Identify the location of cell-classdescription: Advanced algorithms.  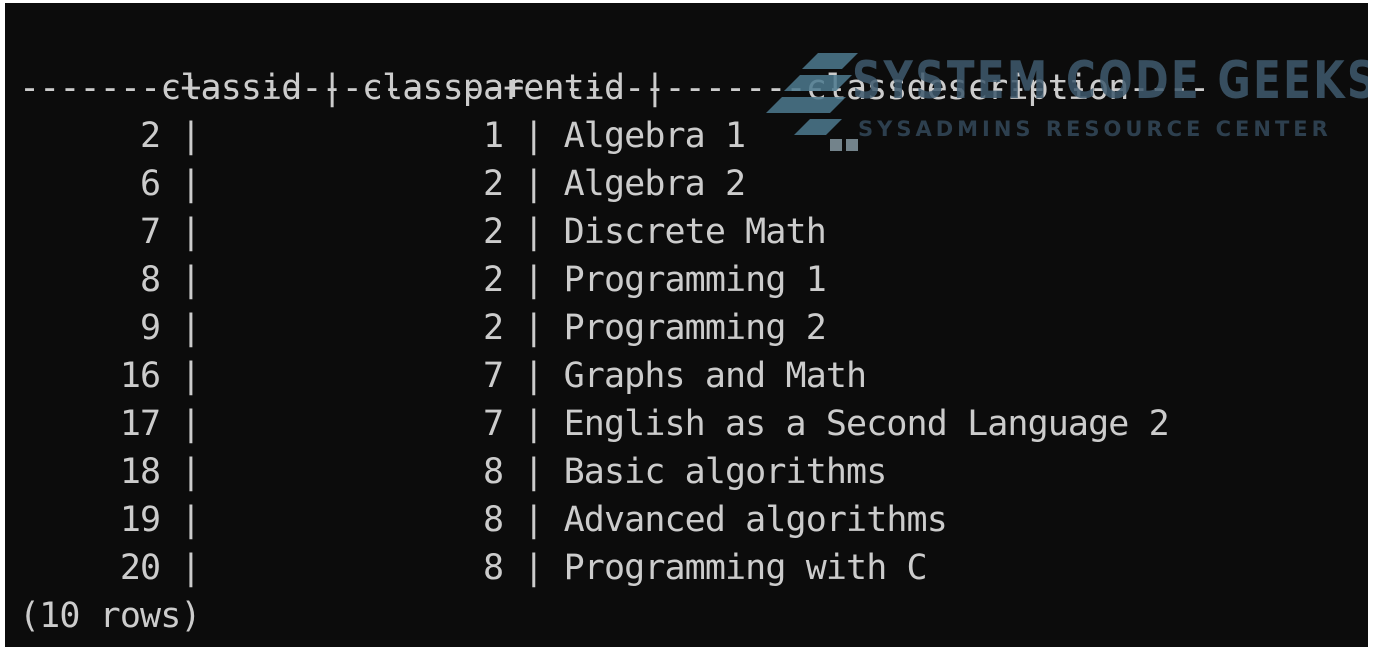
(755, 520).